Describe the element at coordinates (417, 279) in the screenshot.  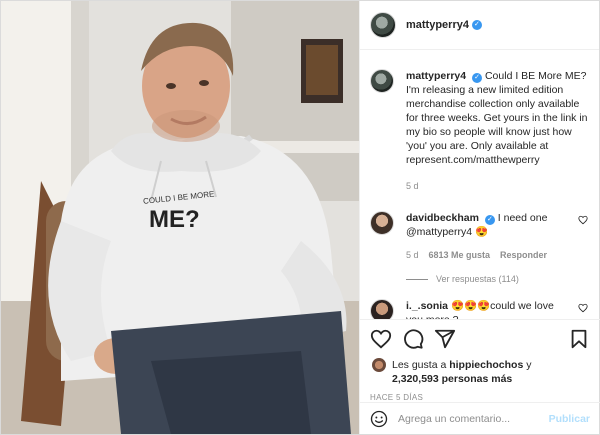
I see `replies-divider` at that location.